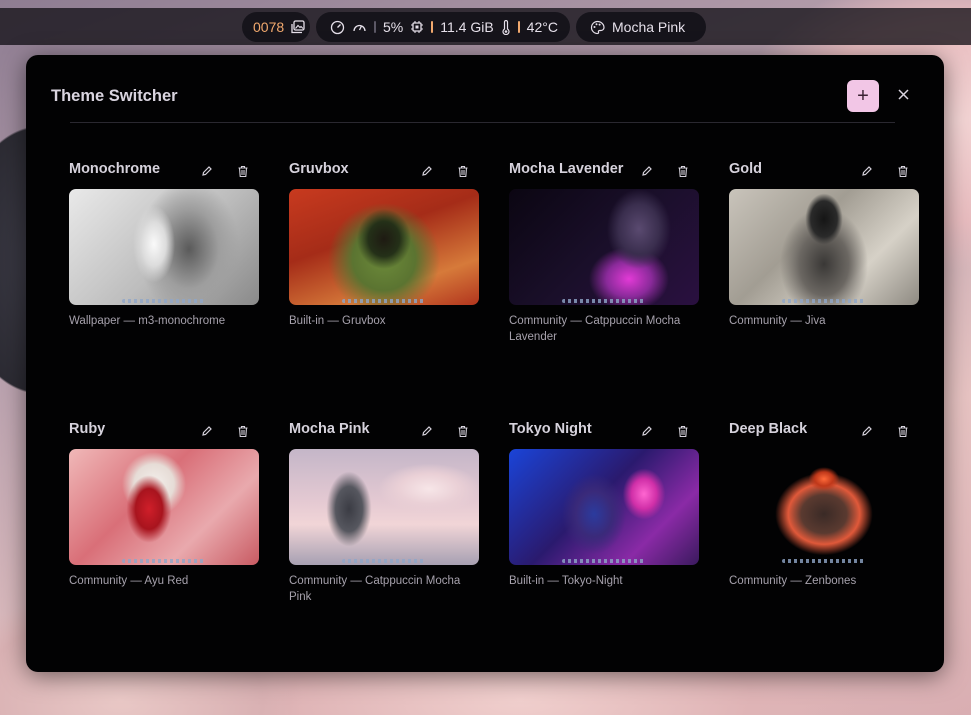 This screenshot has width=971, height=715. Describe the element at coordinates (746, 169) in the screenshot. I see `theme-name: Gold` at that location.